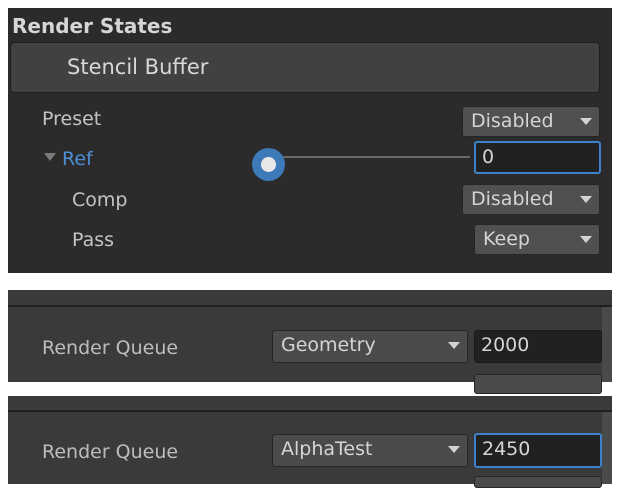 The image size is (627, 488). I want to click on pass-label: Pass, so click(93, 240).